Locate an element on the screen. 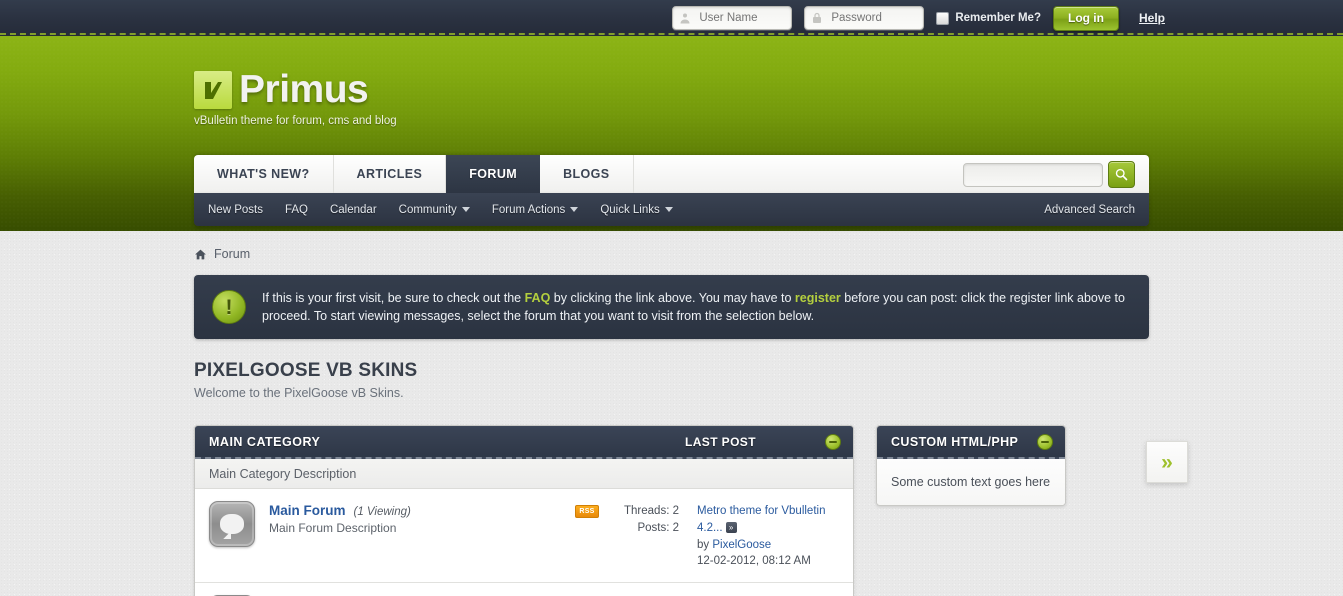 The width and height of the screenshot is (1343, 596). help-link: Help is located at coordinates (1152, 18).